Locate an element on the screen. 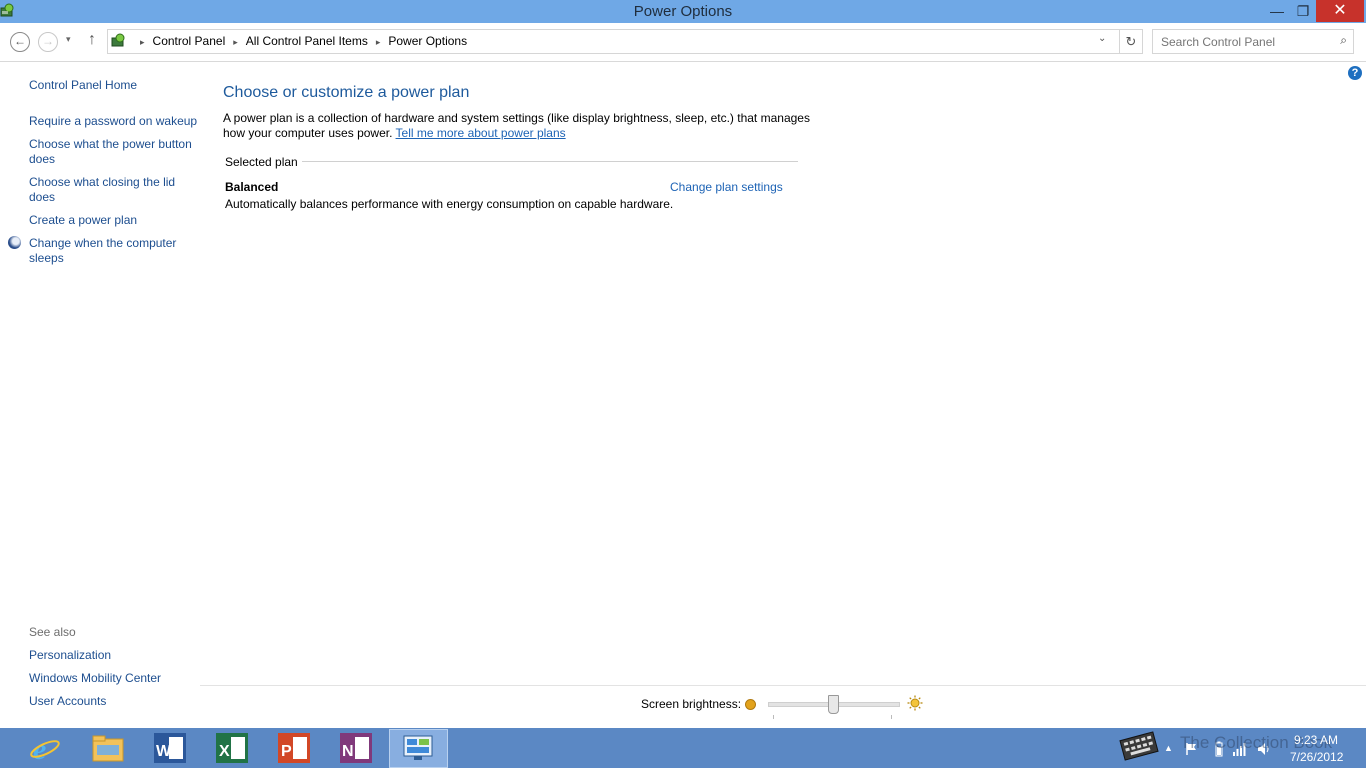 The height and width of the screenshot is (768, 1366). up-button: ↑ is located at coordinates (92, 40).